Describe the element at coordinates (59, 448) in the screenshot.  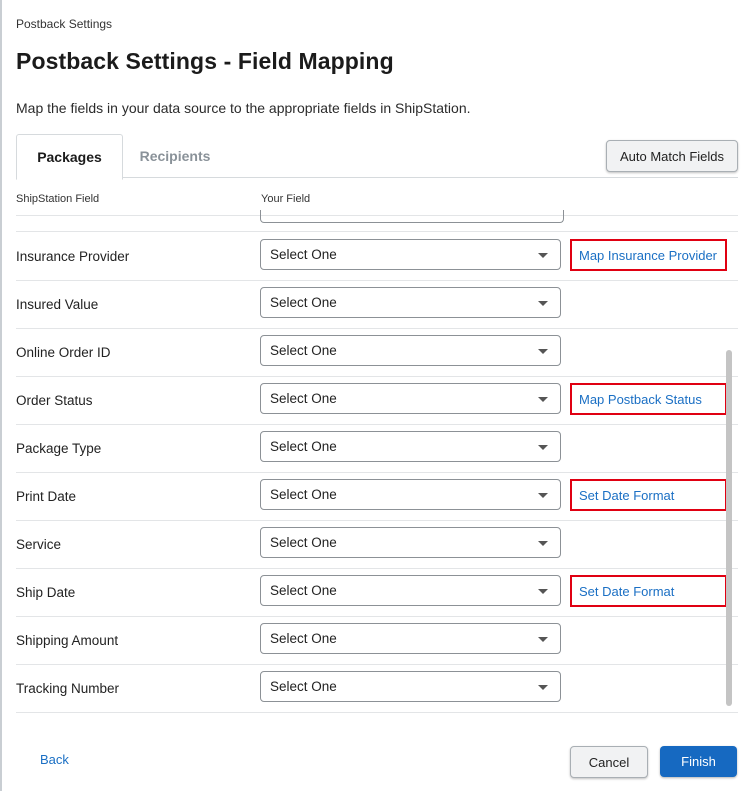
I see `field-label: Package Type` at that location.